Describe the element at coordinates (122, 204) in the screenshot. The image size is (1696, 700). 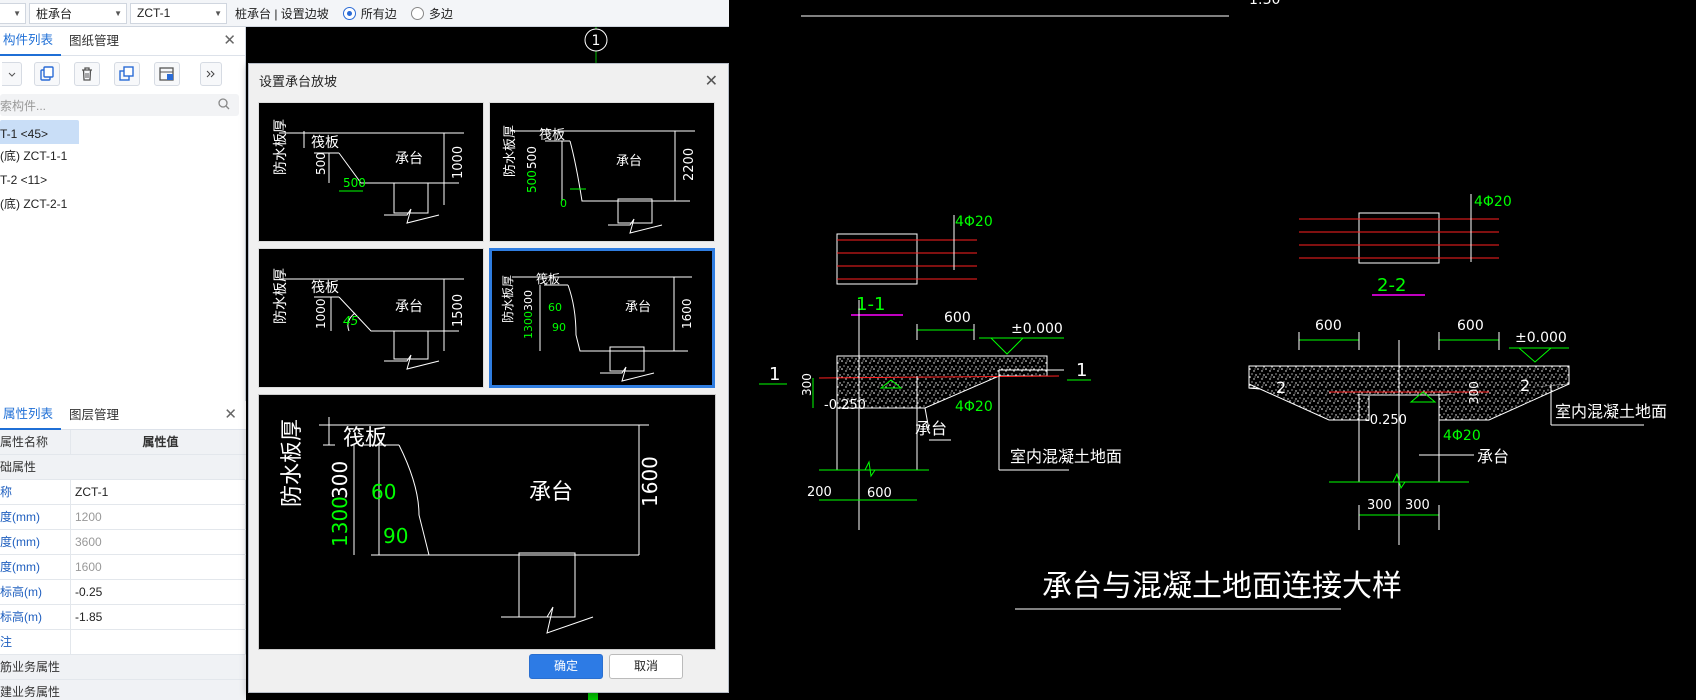
I see `tree-item-zct-2-1: (底) ZCT-2-1` at that location.